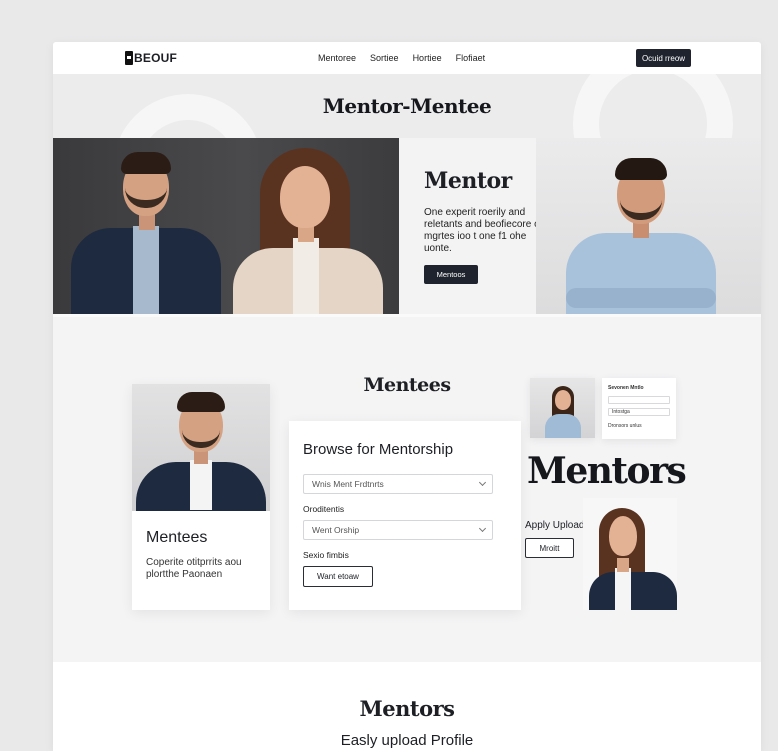 The image size is (778, 751). I want to click on mentorship-select: Went Orship, so click(398, 530).